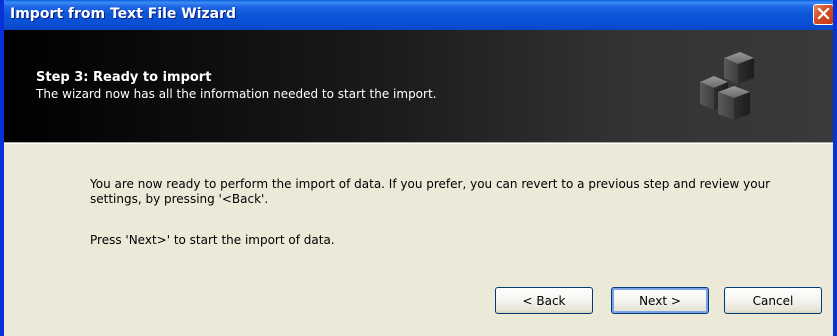 The height and width of the screenshot is (336, 837). What do you see at coordinates (418, 143) in the screenshot?
I see `header-divider` at bounding box center [418, 143].